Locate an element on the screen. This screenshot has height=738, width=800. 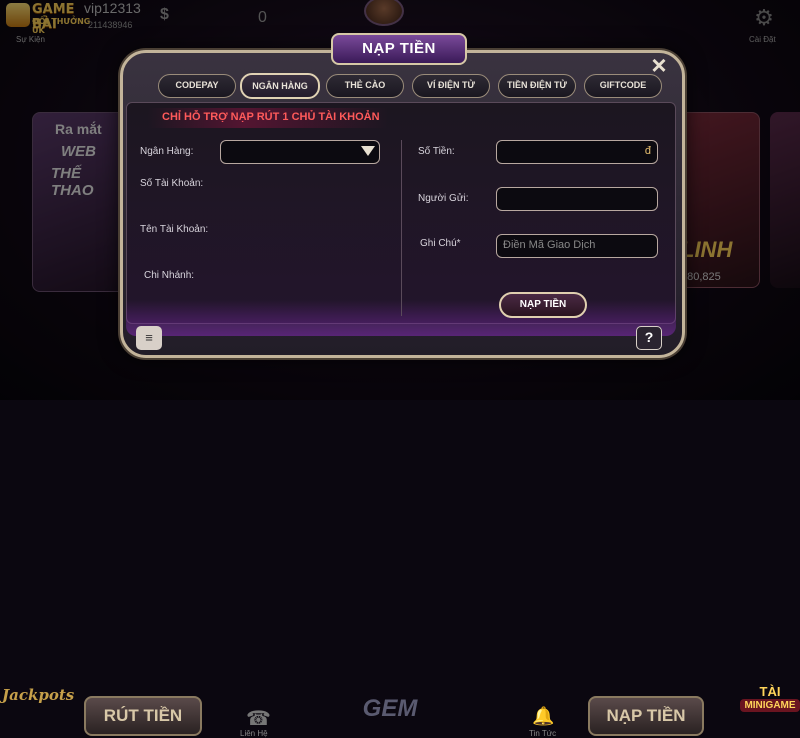
dialog-title: NẠP TIỀN is located at coordinates (399, 49).